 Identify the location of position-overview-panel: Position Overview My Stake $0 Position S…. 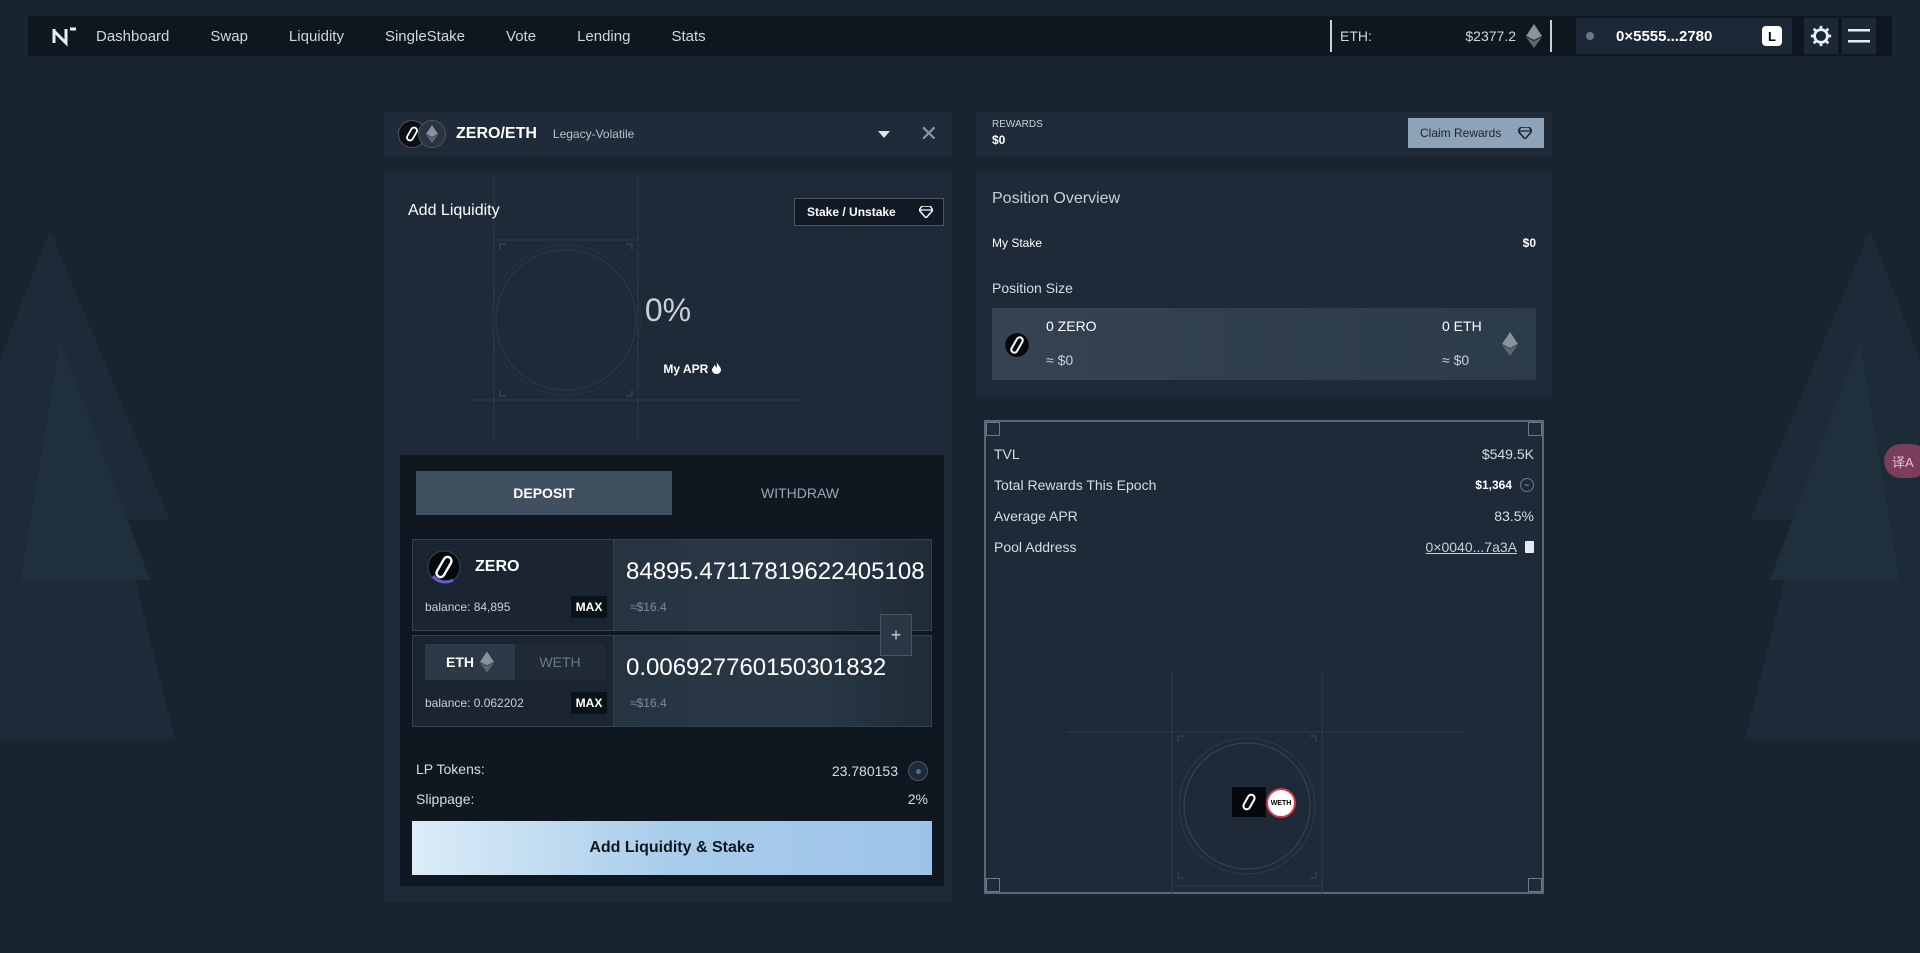
(1264, 284).